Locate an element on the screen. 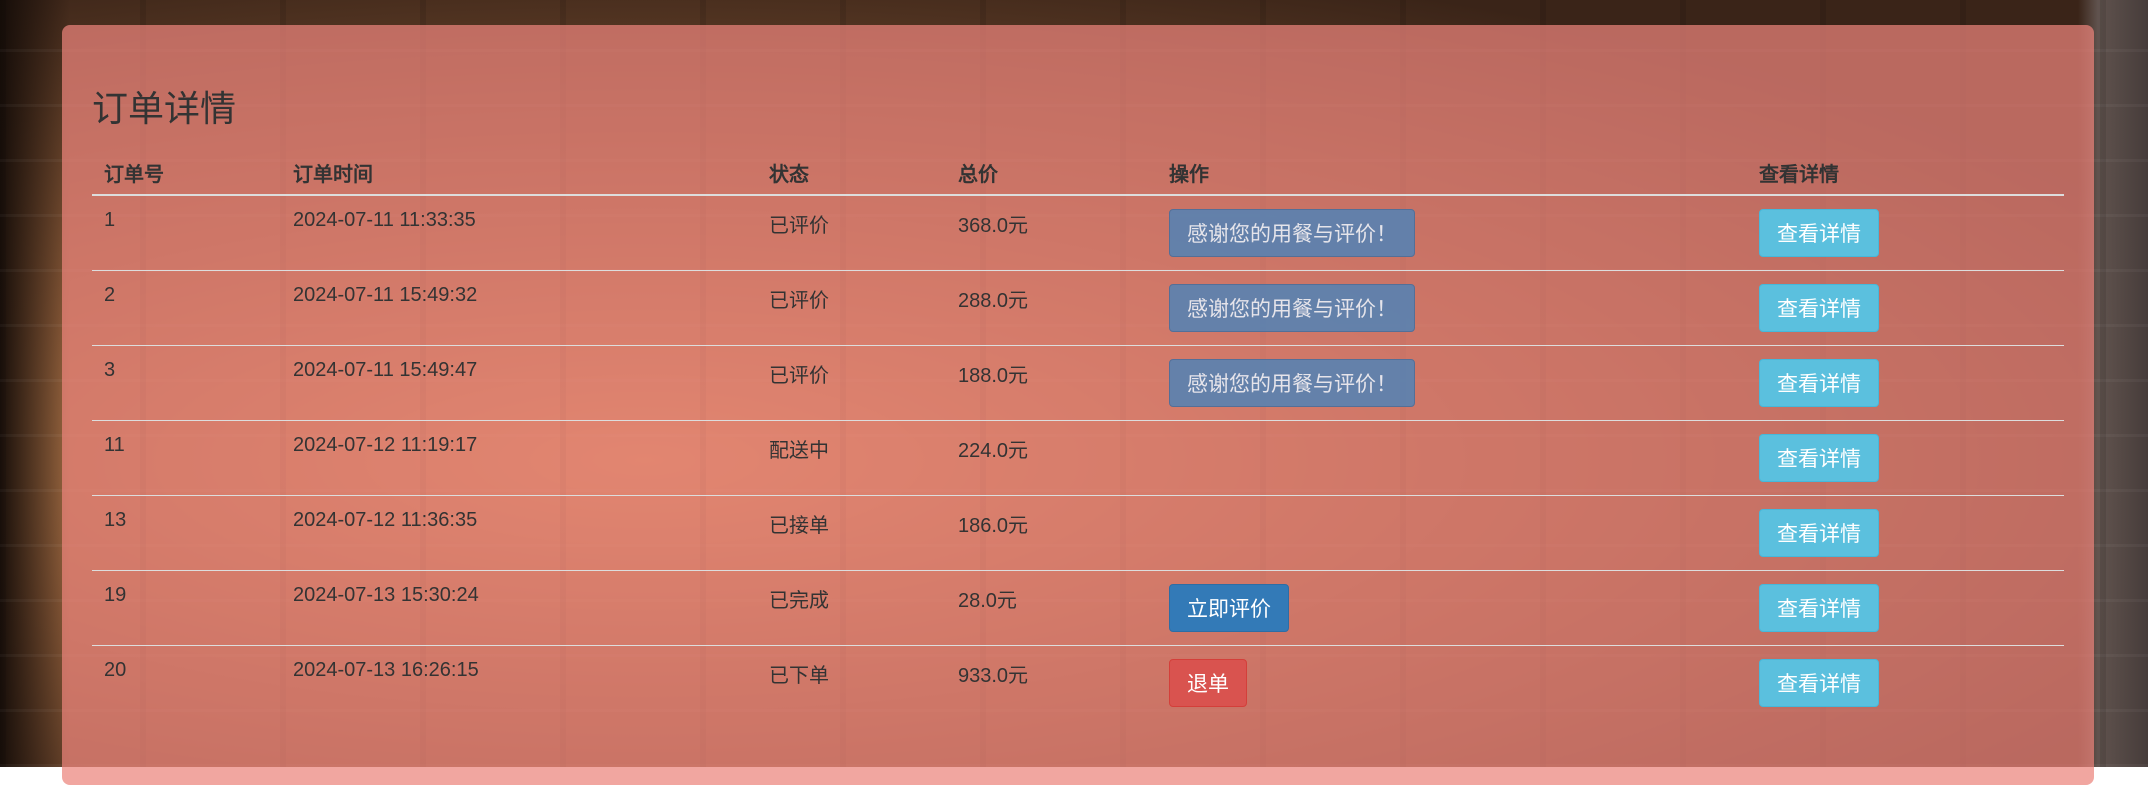 Image resolution: width=2148 pixels, height=785 pixels. review-now-button: 立即评价 is located at coordinates (1229, 608).